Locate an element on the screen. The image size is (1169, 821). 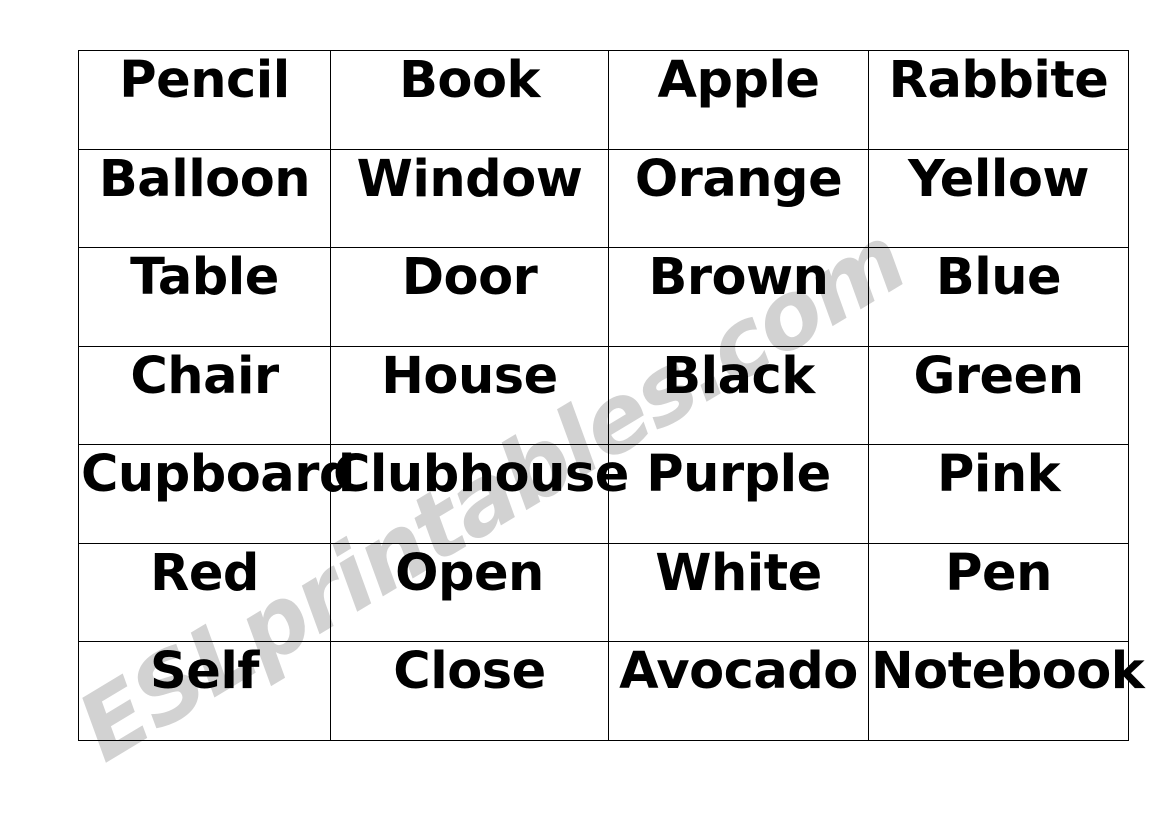
word-cell: Notebook is located at coordinates (1006, 691).